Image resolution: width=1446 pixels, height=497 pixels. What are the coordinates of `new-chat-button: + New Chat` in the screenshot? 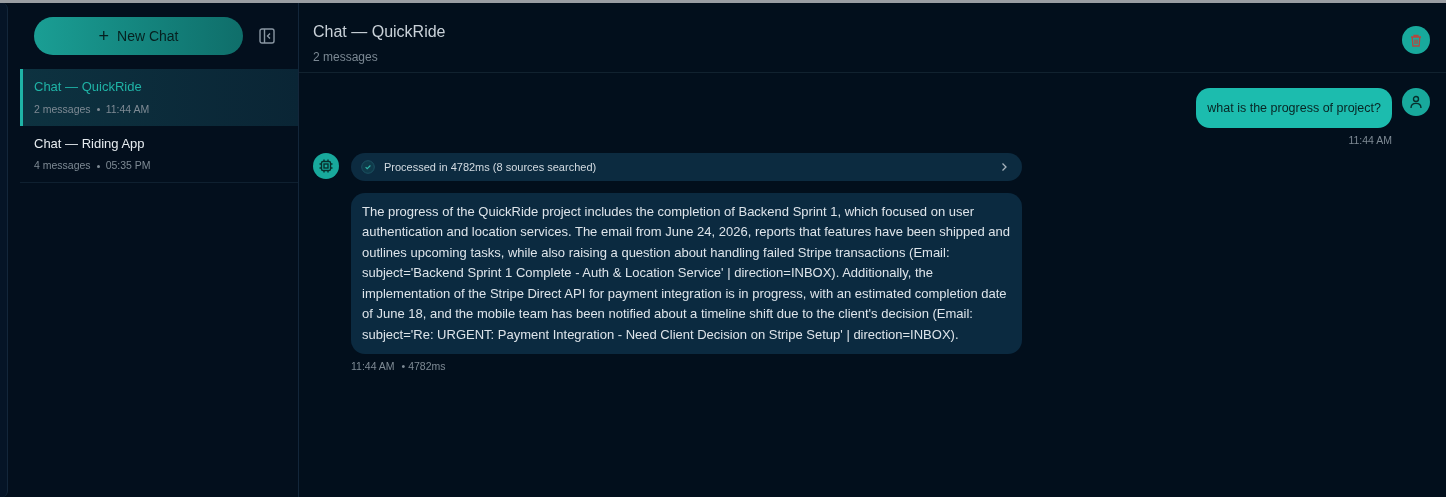 It's located at (138, 36).